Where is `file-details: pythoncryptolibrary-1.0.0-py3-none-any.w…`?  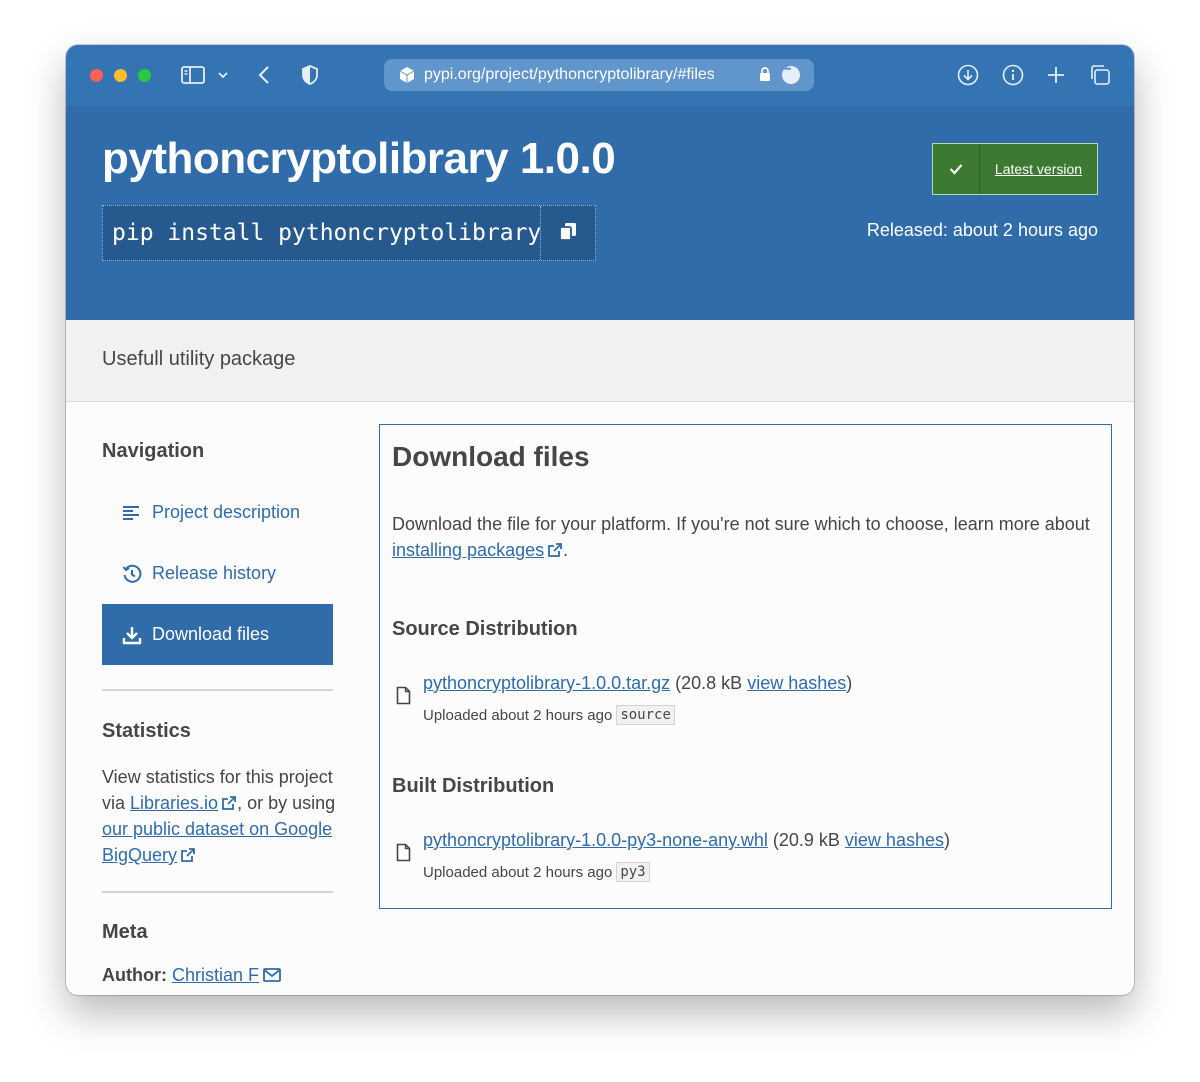 file-details: pythoncryptolibrary-1.0.0-py3-none-any.w… is located at coordinates (686, 840).